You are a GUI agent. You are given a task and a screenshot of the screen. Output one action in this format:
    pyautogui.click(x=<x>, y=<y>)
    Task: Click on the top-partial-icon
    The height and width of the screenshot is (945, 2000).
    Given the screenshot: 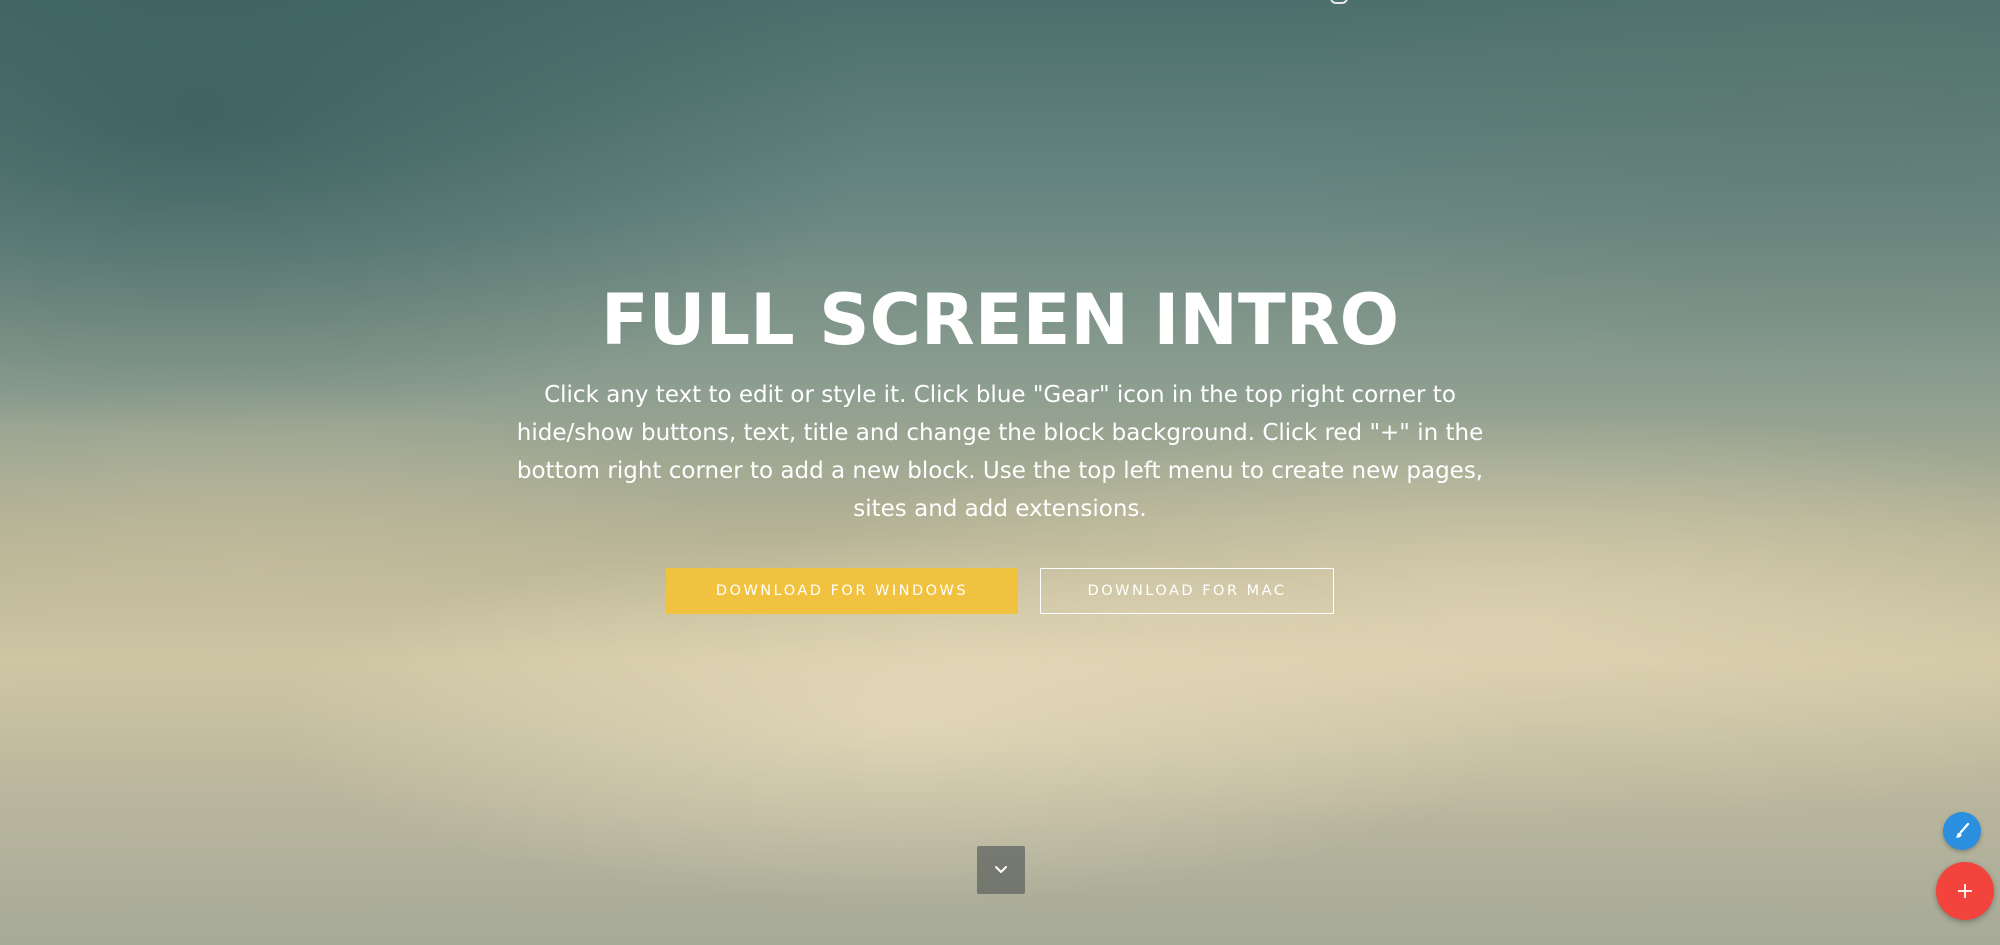 What is the action you would take?
    pyautogui.click(x=1339, y=2)
    